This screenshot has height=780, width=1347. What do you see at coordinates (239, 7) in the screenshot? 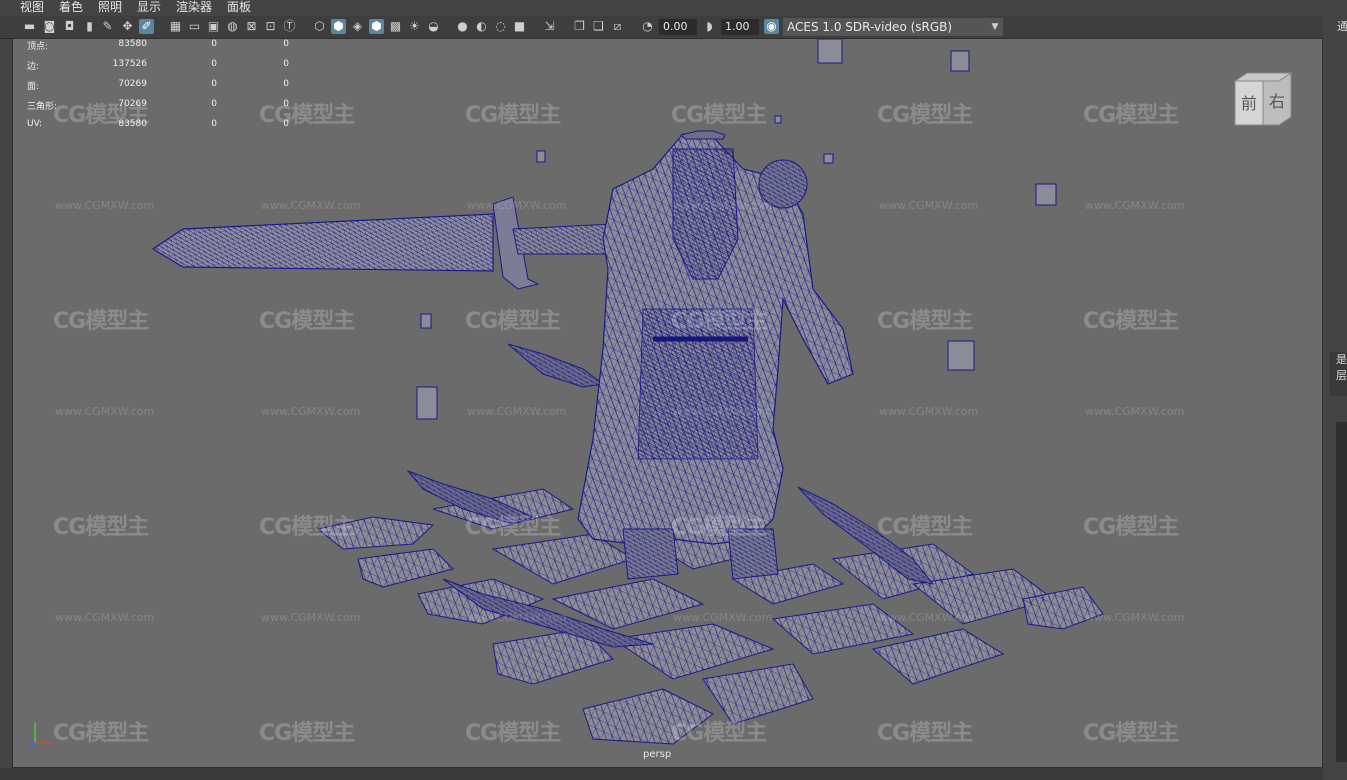
I see `menu-panels: 面板` at bounding box center [239, 7].